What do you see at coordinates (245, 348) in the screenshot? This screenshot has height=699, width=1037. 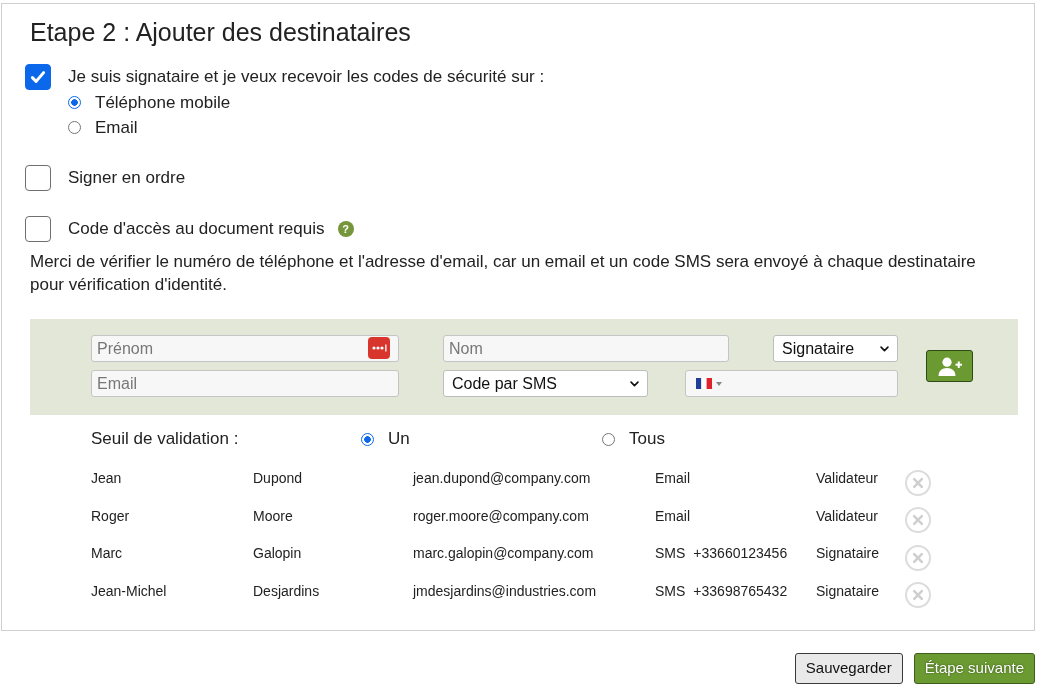 I see `first-name-field: Prénom` at bounding box center [245, 348].